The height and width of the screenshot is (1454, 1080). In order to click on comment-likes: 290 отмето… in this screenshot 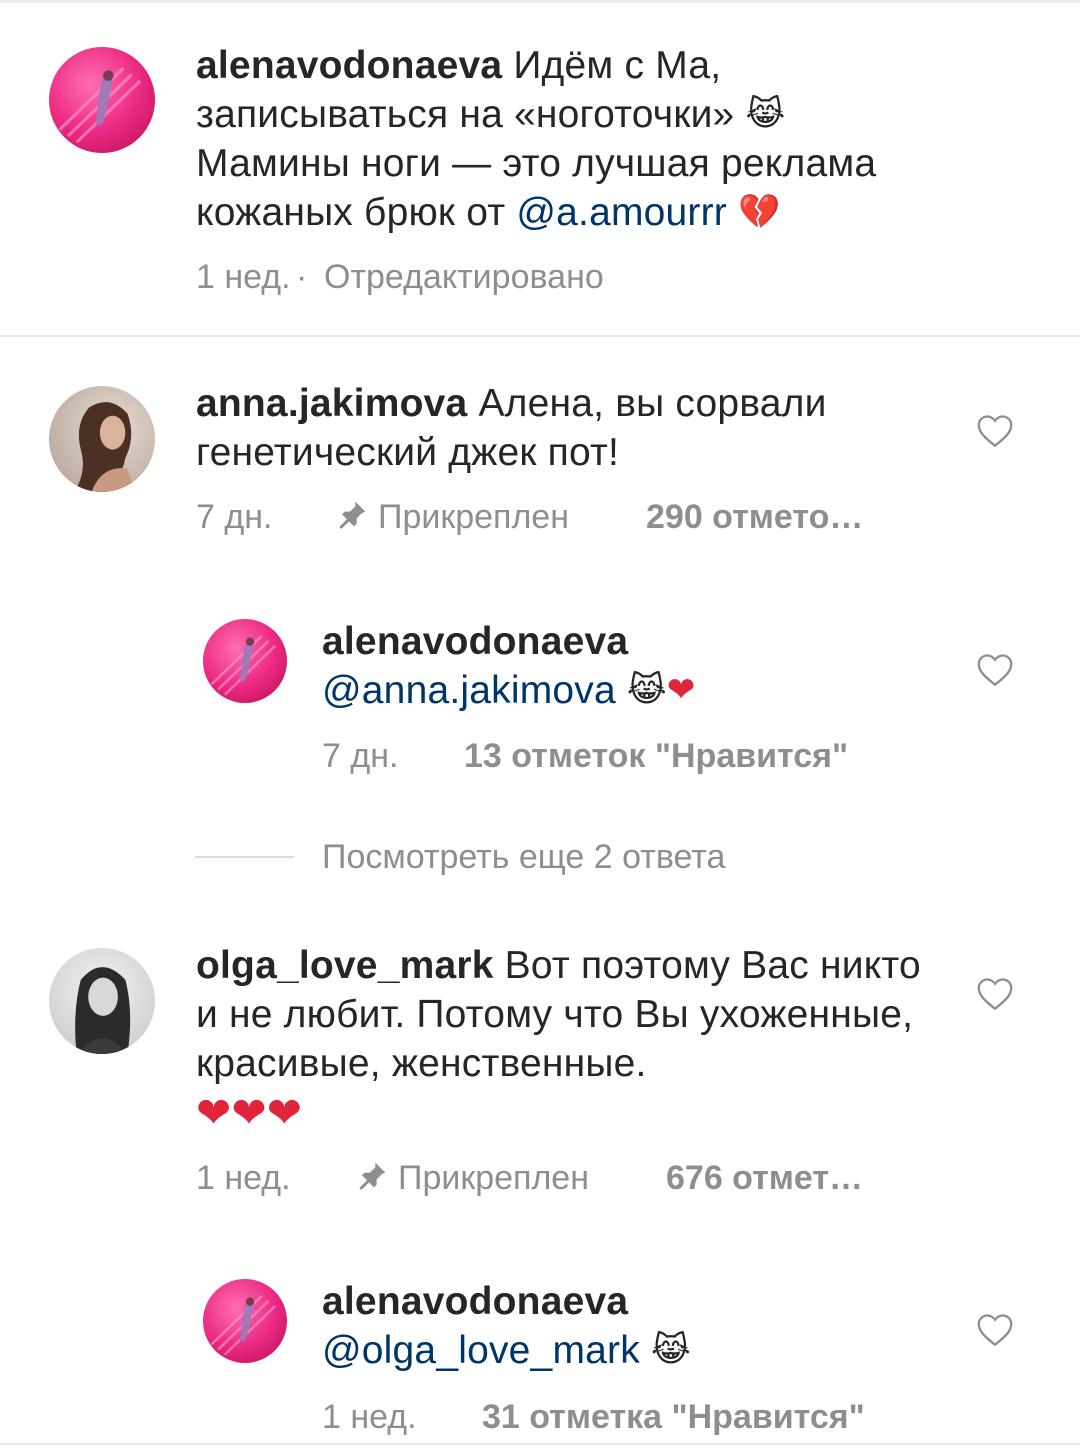, I will do `click(754, 517)`.